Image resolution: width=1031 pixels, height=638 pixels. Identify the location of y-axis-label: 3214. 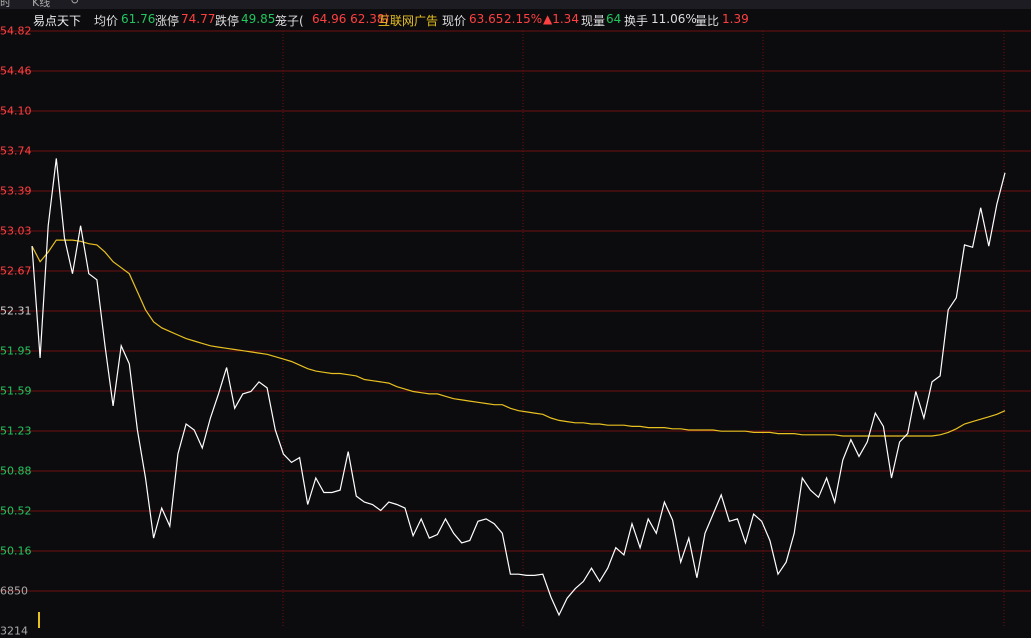
(14, 631).